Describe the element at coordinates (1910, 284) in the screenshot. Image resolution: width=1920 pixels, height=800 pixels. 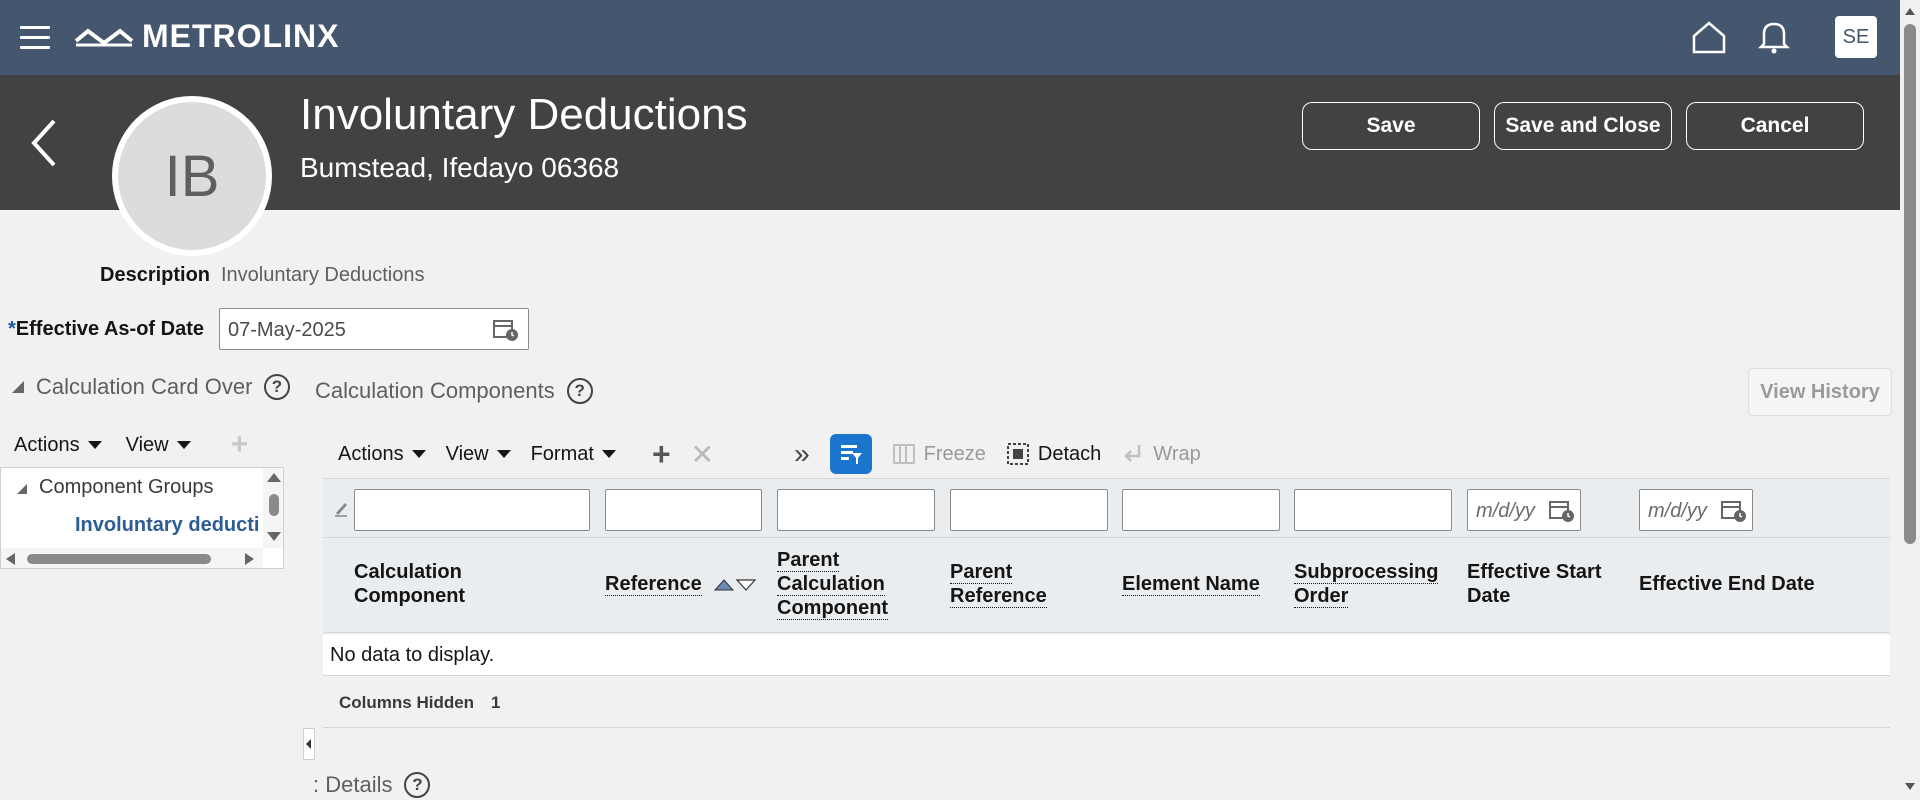
I see `scrollbar-thumb` at that location.